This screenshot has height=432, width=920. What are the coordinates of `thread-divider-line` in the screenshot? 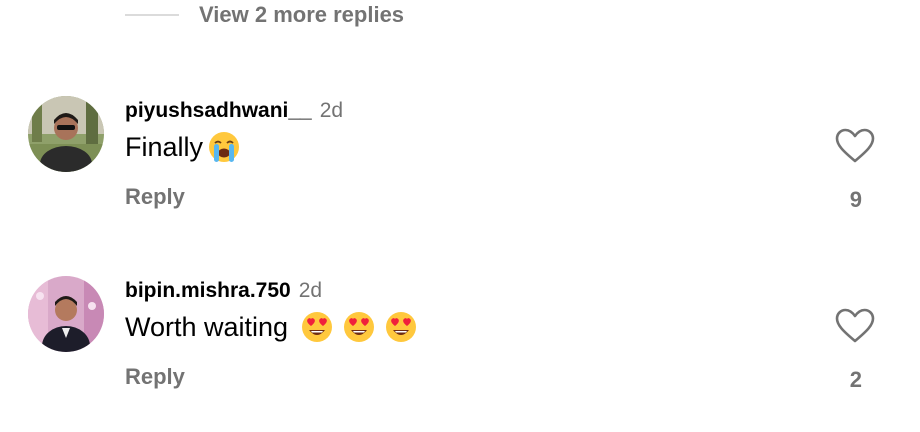 It's located at (152, 15).